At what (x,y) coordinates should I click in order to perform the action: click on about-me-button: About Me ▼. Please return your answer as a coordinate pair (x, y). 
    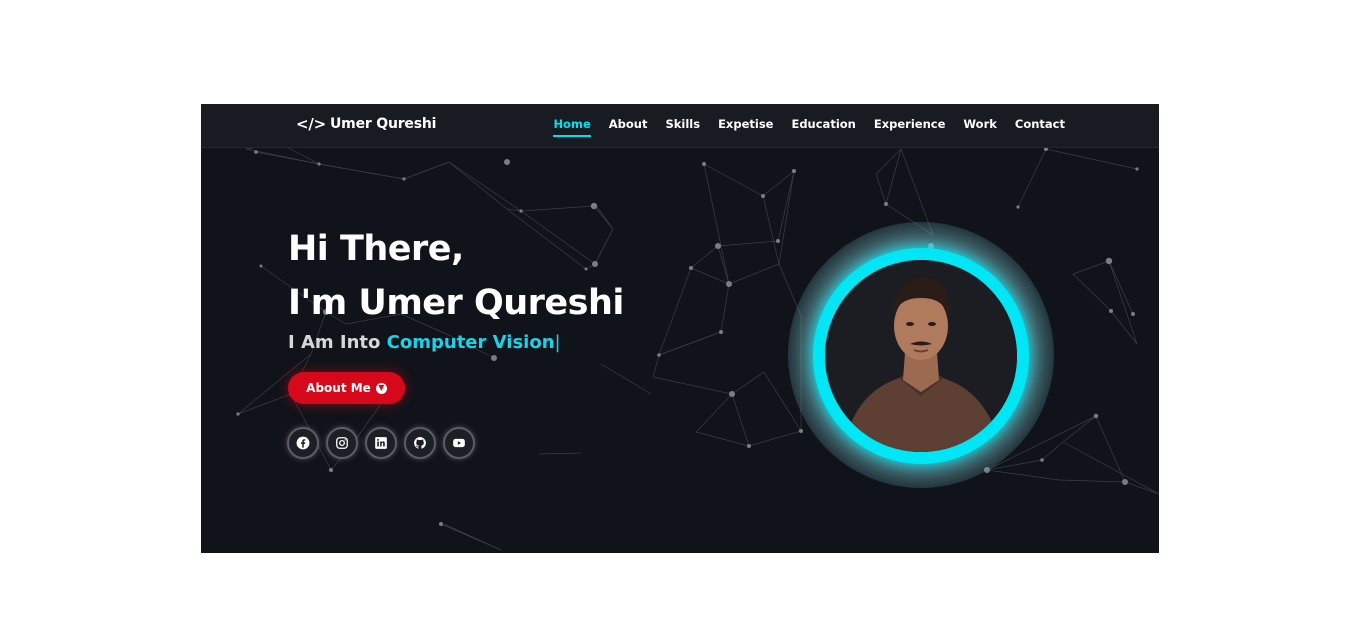
    Looking at the image, I should click on (346, 388).